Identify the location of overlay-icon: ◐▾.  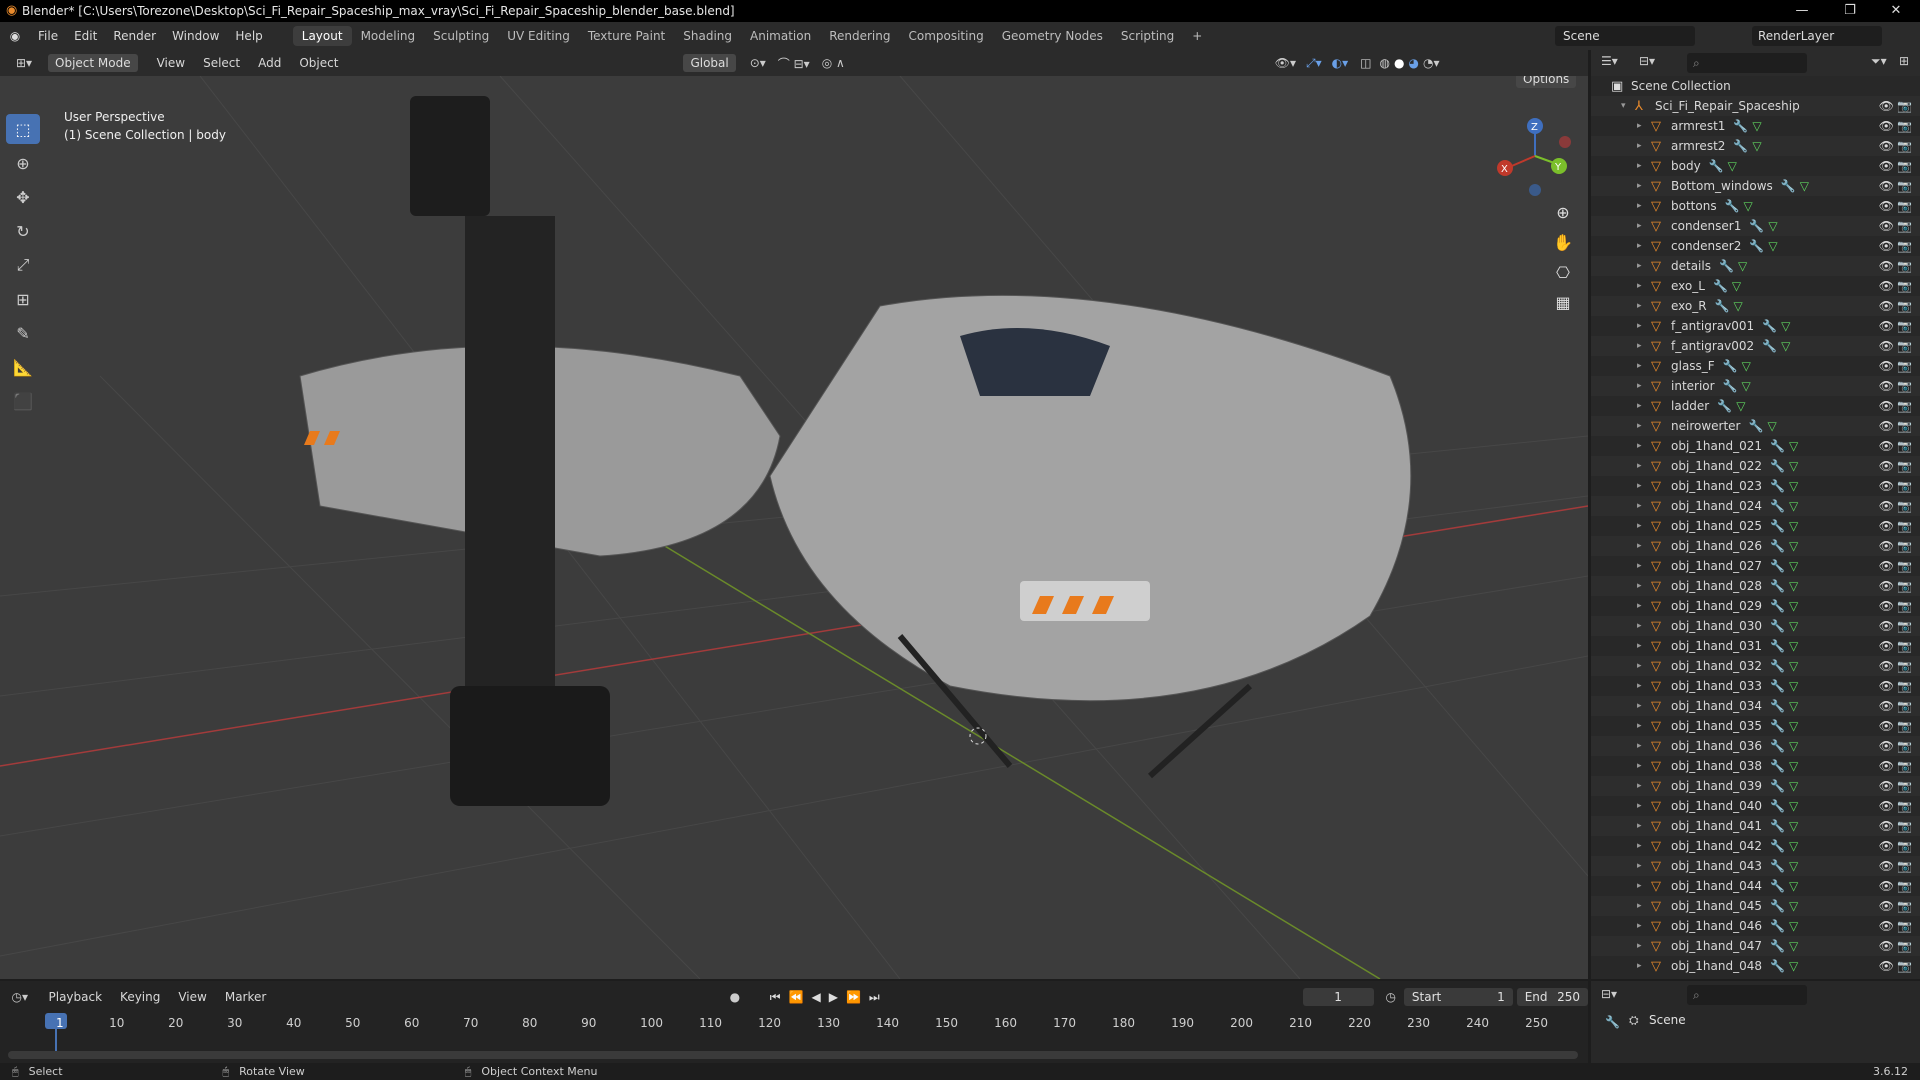
(1340, 63).